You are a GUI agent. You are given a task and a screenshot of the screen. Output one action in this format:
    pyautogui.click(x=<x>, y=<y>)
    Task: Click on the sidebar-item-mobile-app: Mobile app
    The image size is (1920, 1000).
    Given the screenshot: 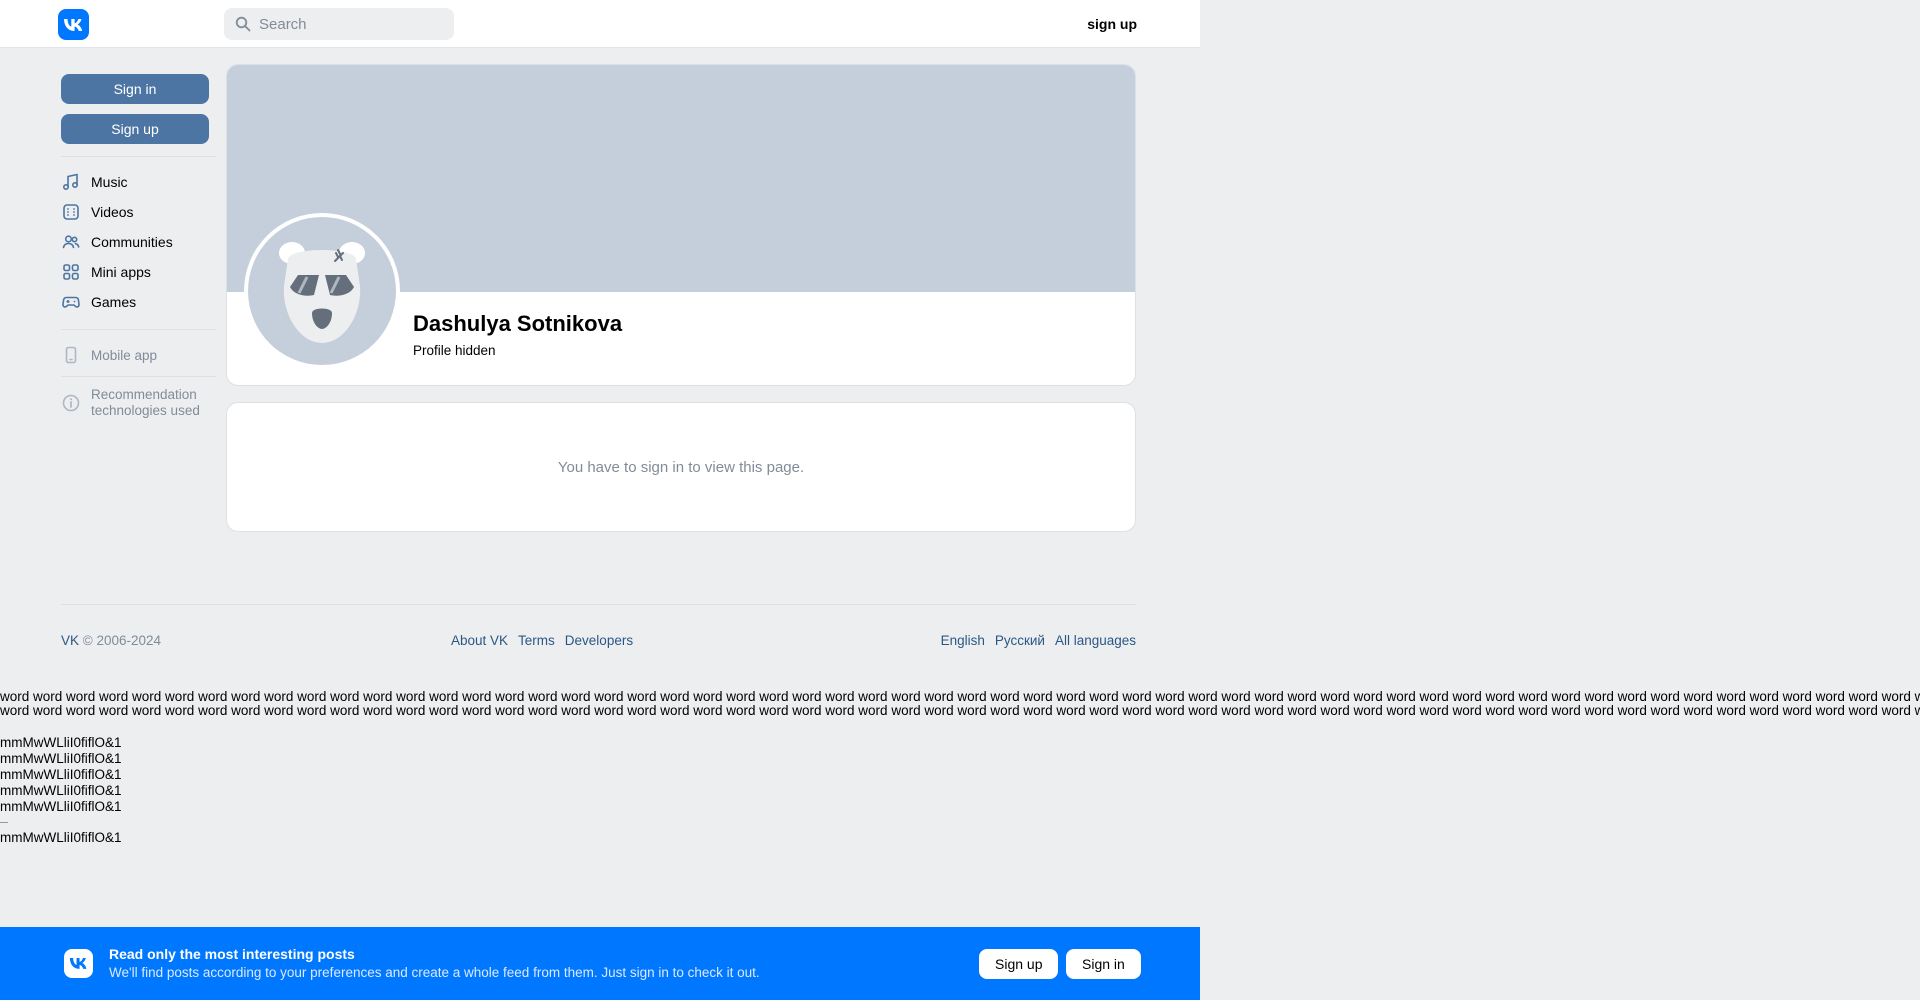 What is the action you would take?
    pyautogui.click(x=138, y=355)
    